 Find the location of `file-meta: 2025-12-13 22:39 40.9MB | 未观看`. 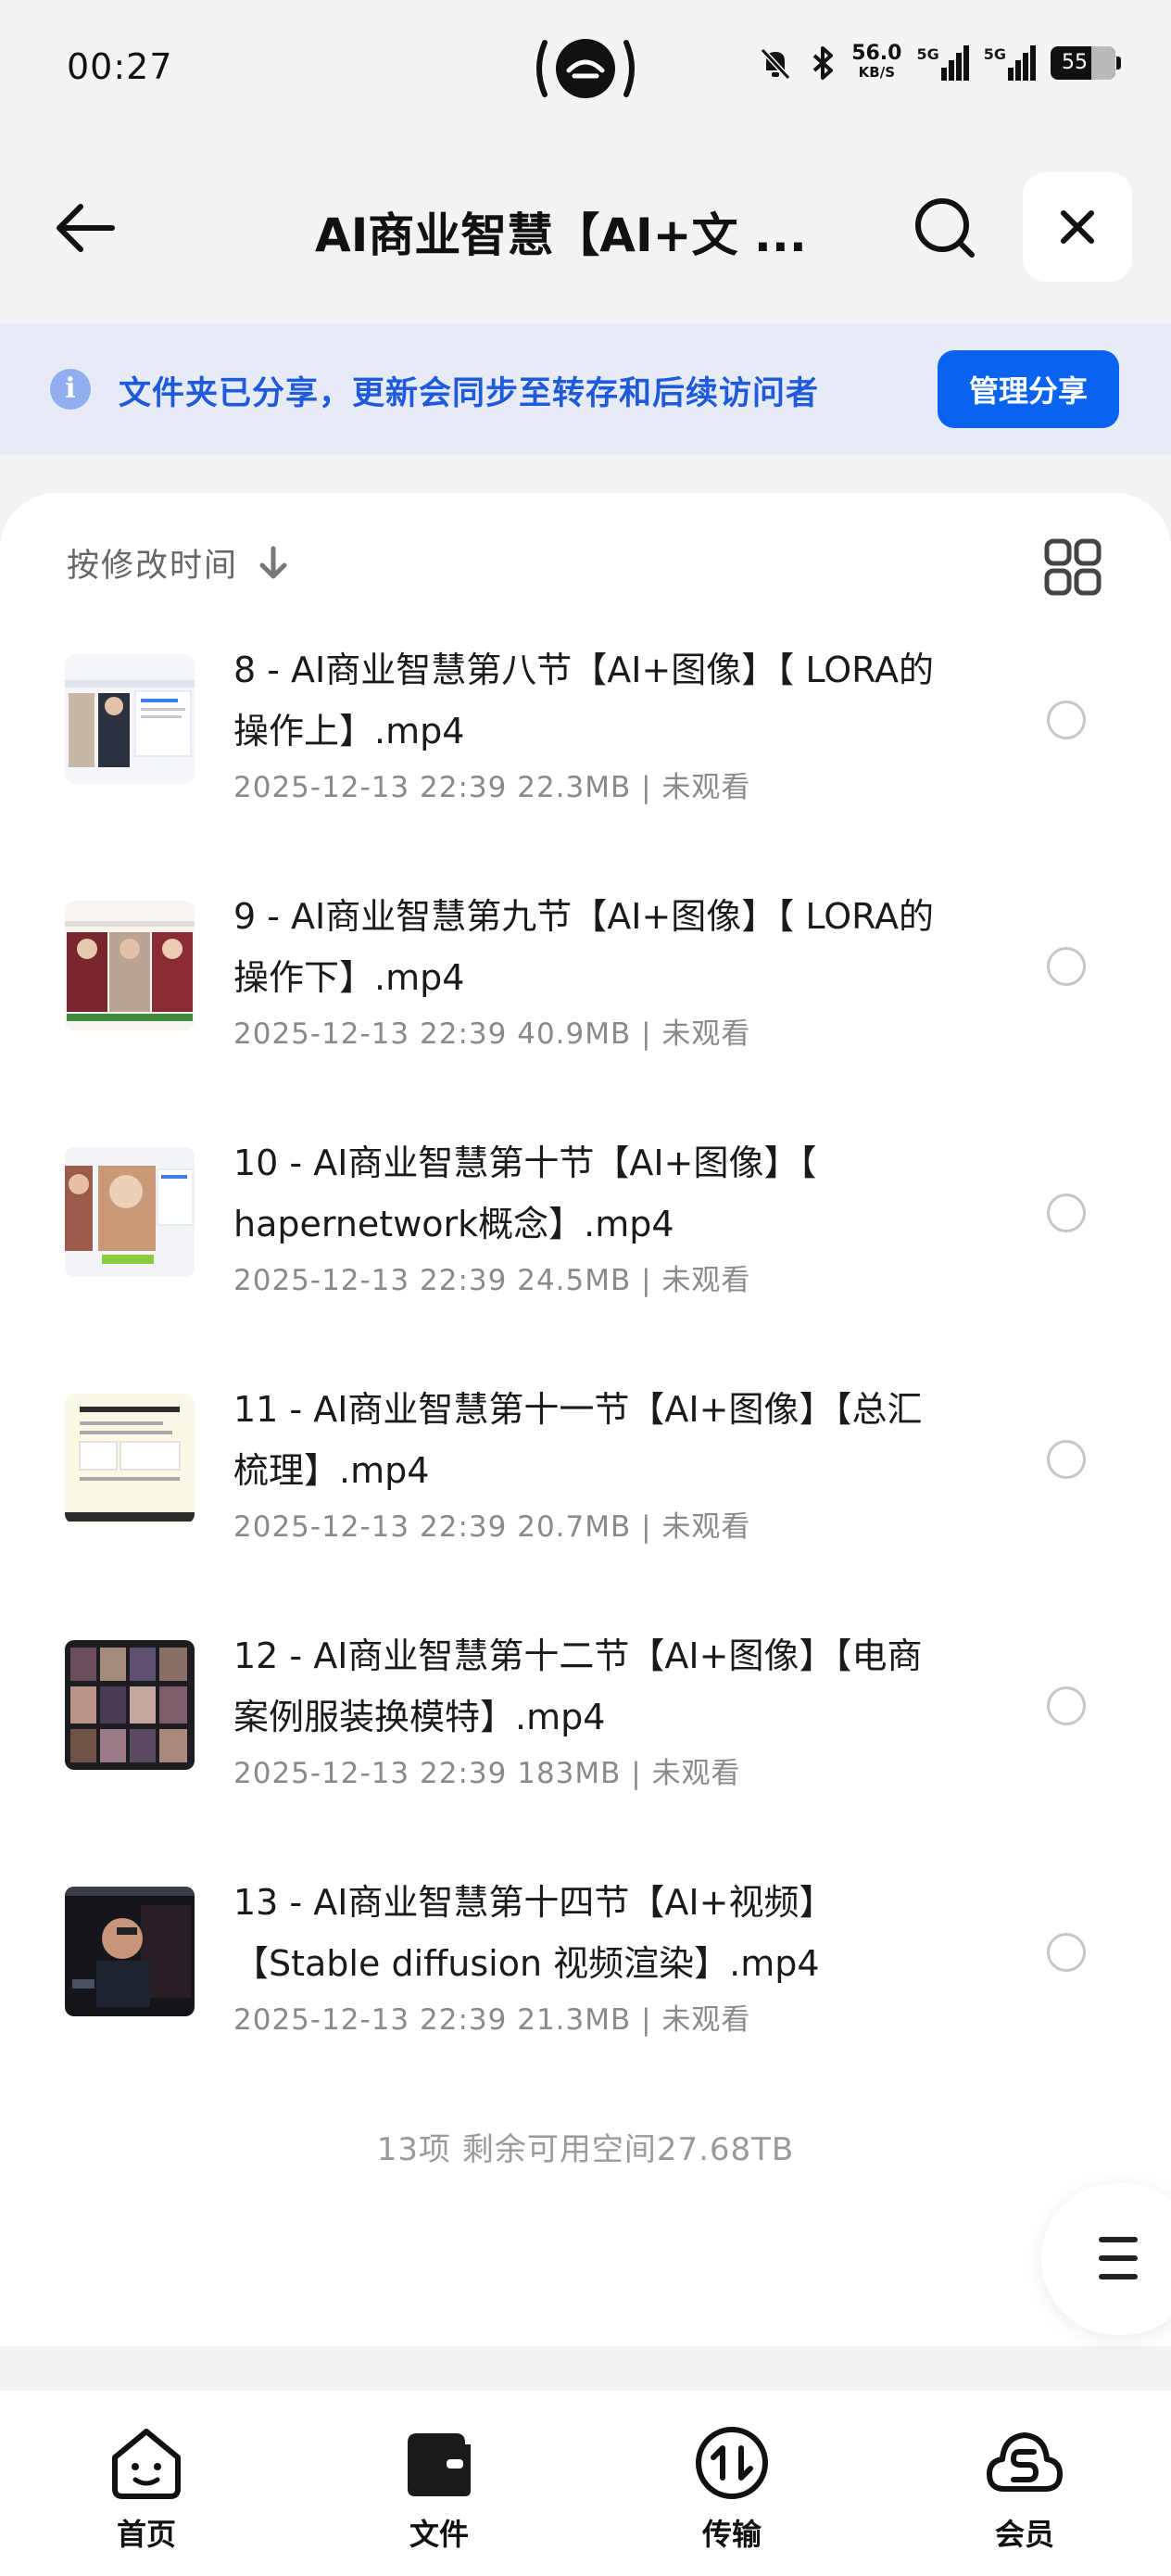

file-meta: 2025-12-13 22:39 40.9MB | 未观看 is located at coordinates (492, 1034).